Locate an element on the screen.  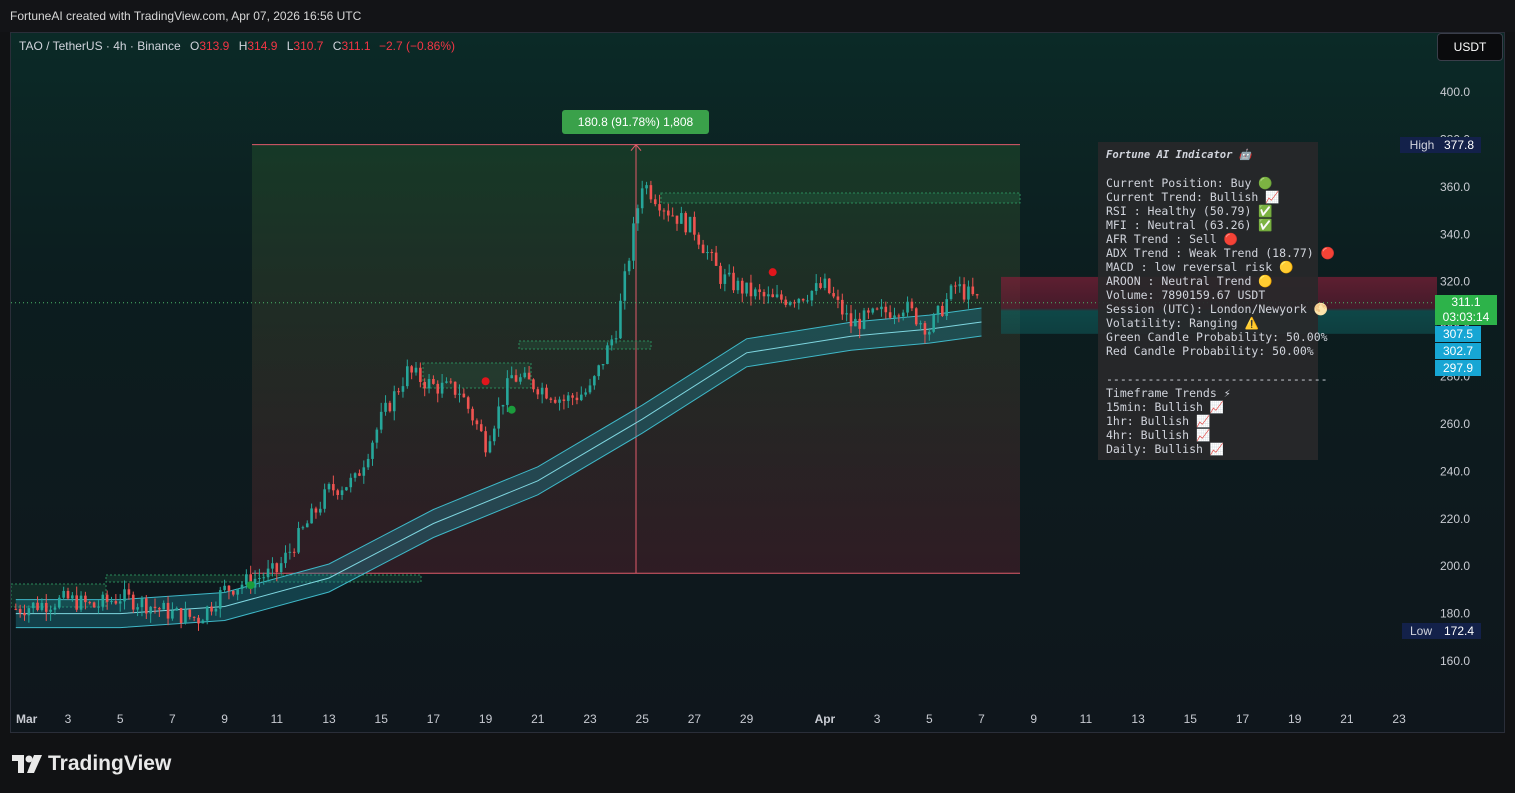
price-tick-label: 360.0 is located at coordinates (1455, 187).